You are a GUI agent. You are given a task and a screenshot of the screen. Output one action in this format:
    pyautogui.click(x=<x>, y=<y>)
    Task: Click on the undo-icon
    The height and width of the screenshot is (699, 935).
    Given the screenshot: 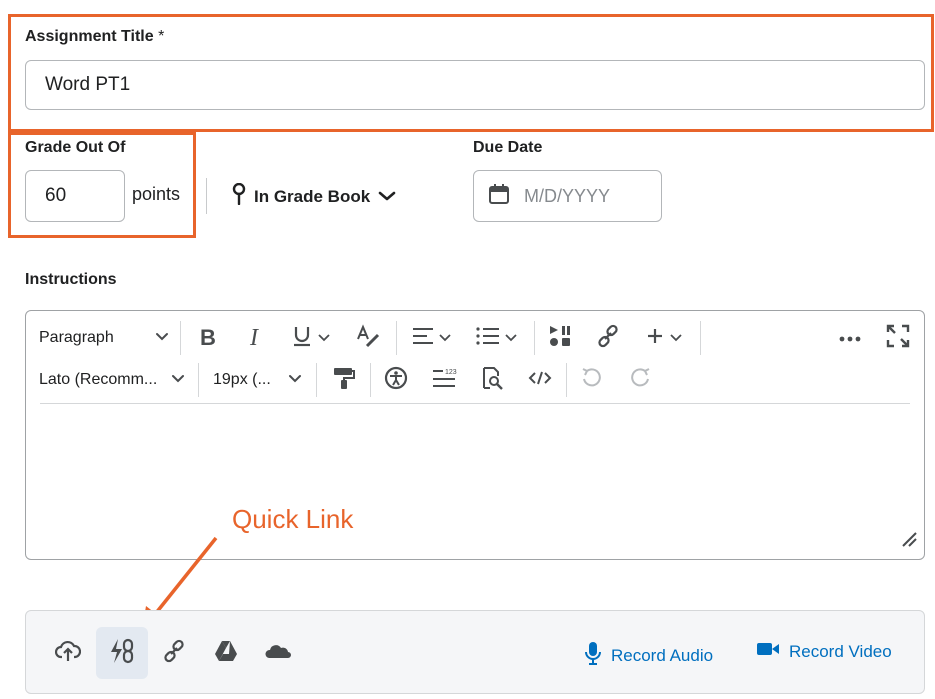 What is the action you would take?
    pyautogui.click(x=592, y=380)
    